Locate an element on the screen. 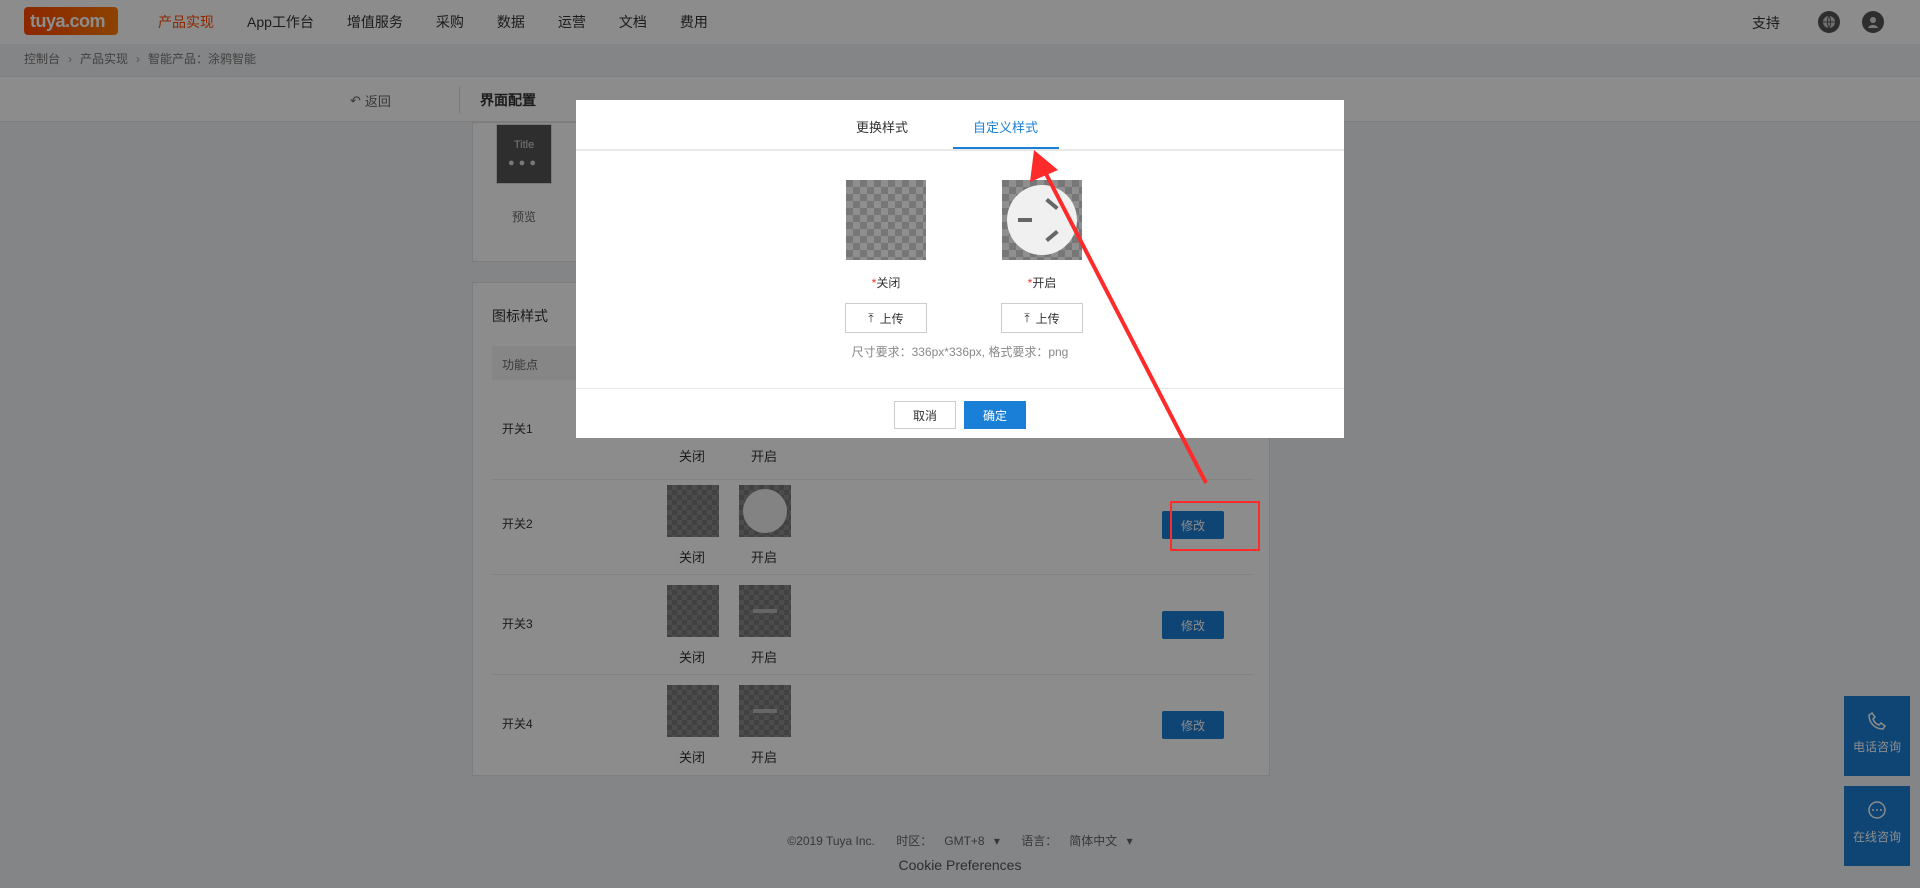 Image resolution: width=1920 pixels, height=888 pixels. upload-on-block: *开启 ⤒ 上传 is located at coordinates (1042, 256).